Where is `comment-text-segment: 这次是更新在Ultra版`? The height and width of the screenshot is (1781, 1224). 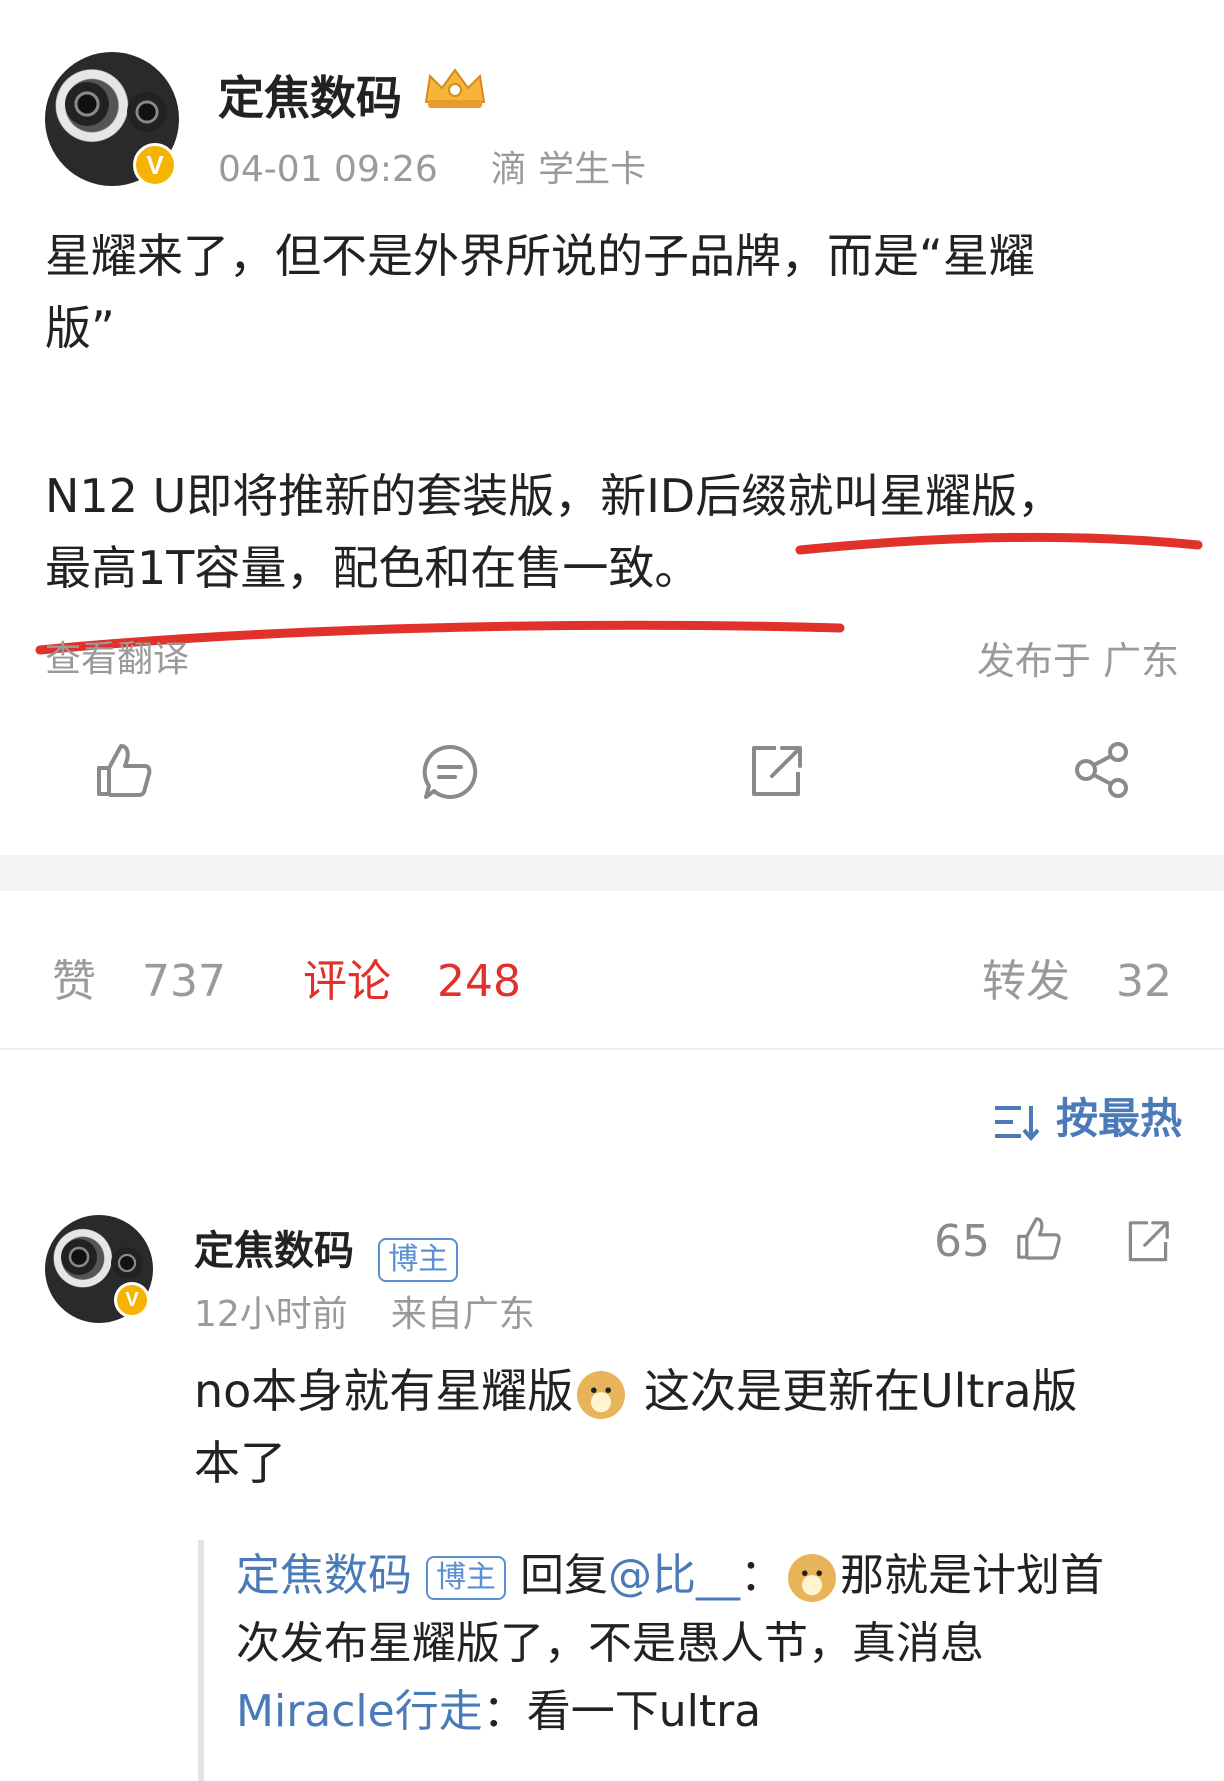
comment-text-segment: 这次是更新在Ultra版 is located at coordinates (860, 1391).